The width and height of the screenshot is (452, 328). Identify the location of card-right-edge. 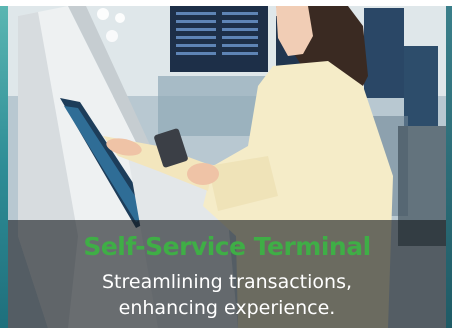
(449, 167).